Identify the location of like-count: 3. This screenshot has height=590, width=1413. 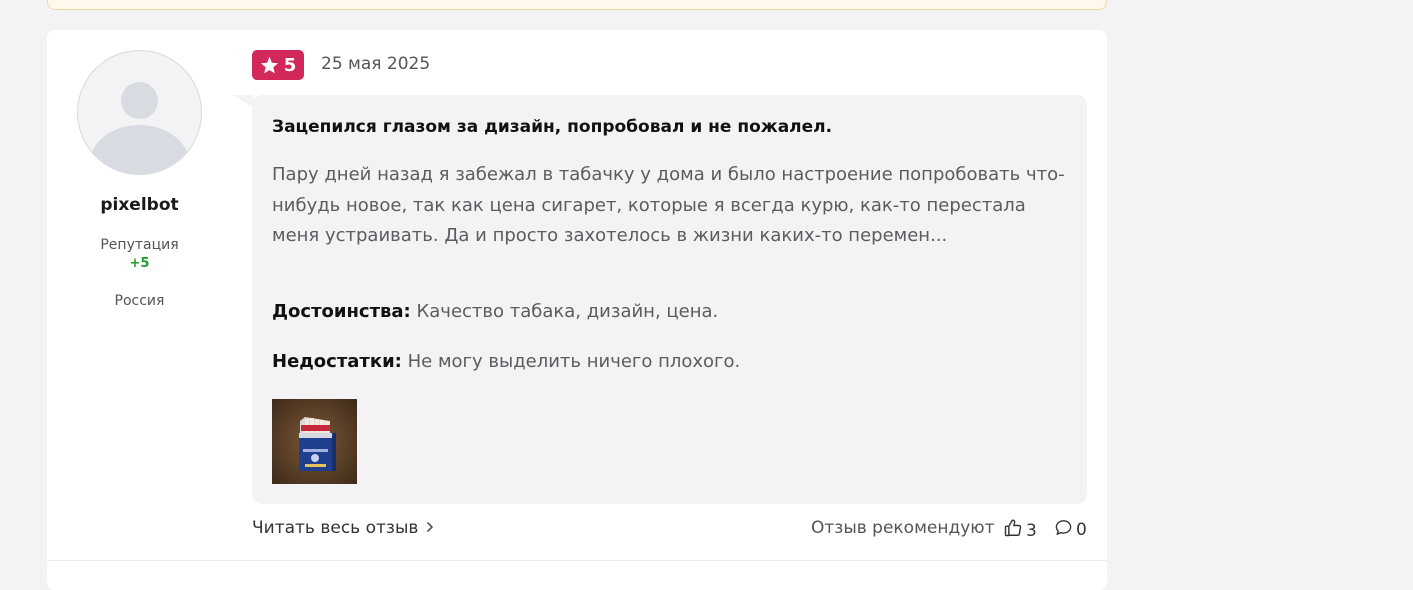
(1031, 530).